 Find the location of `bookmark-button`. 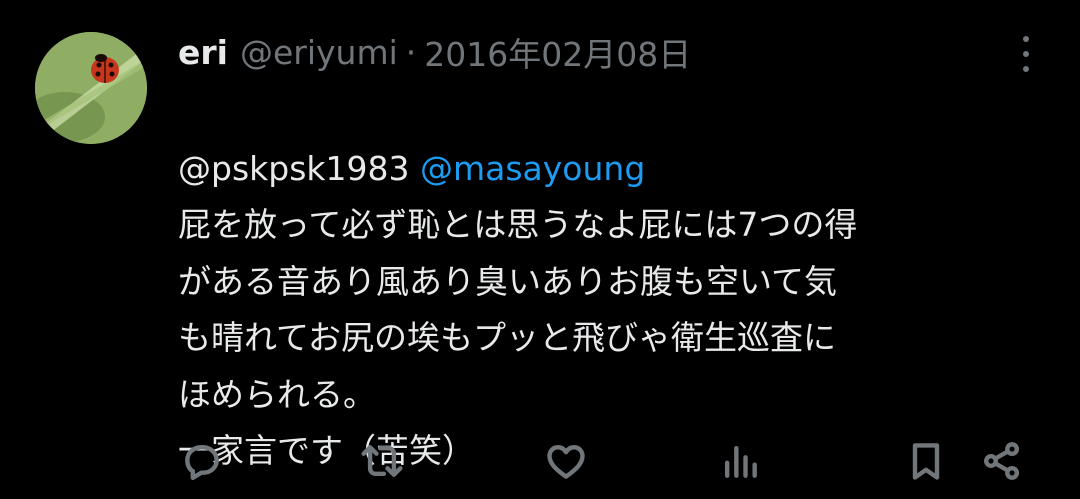

bookmark-button is located at coordinates (926, 461).